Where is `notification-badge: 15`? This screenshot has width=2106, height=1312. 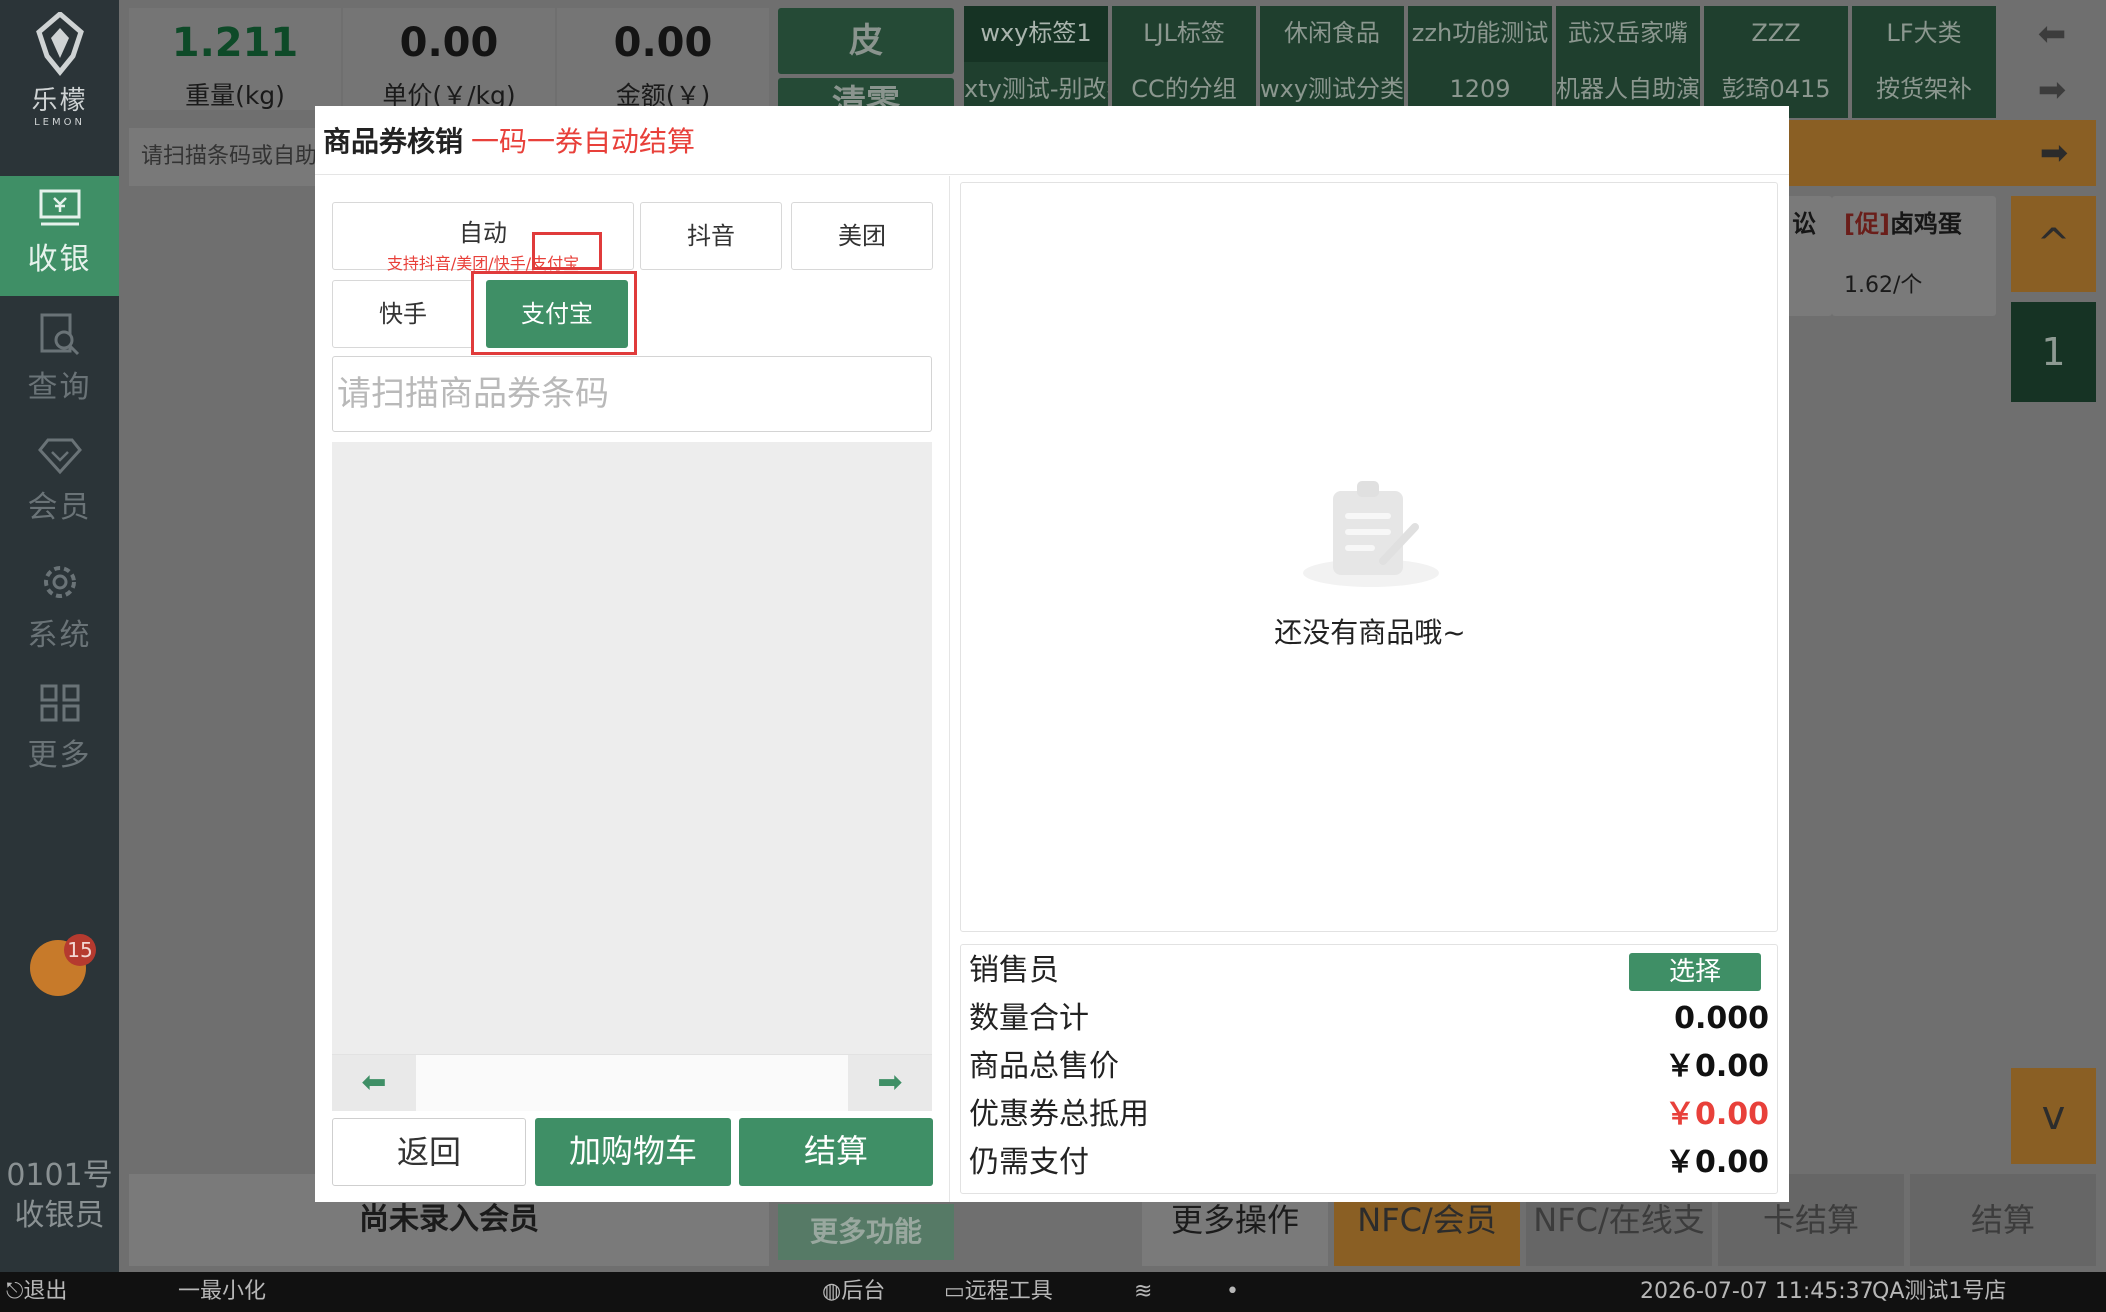
notification-badge: 15 is located at coordinates (80, 950).